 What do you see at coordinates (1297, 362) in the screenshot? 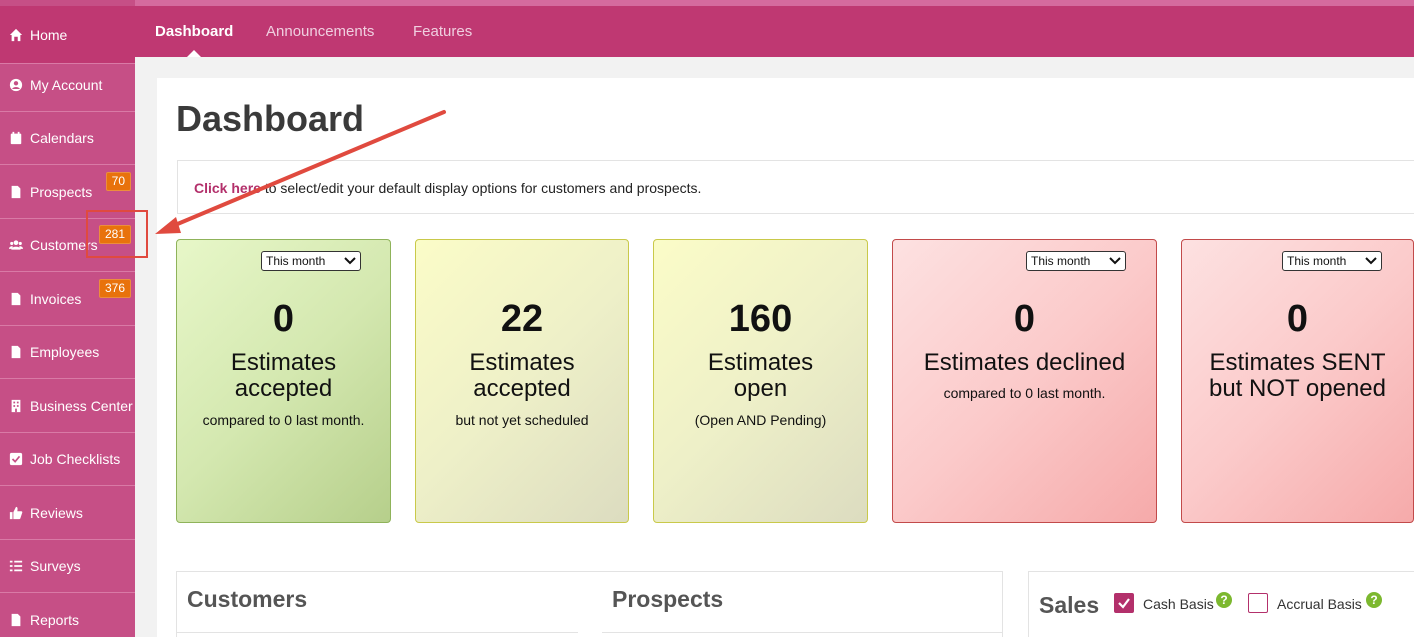
I see `metric-label-line: Estimates SENT` at bounding box center [1297, 362].